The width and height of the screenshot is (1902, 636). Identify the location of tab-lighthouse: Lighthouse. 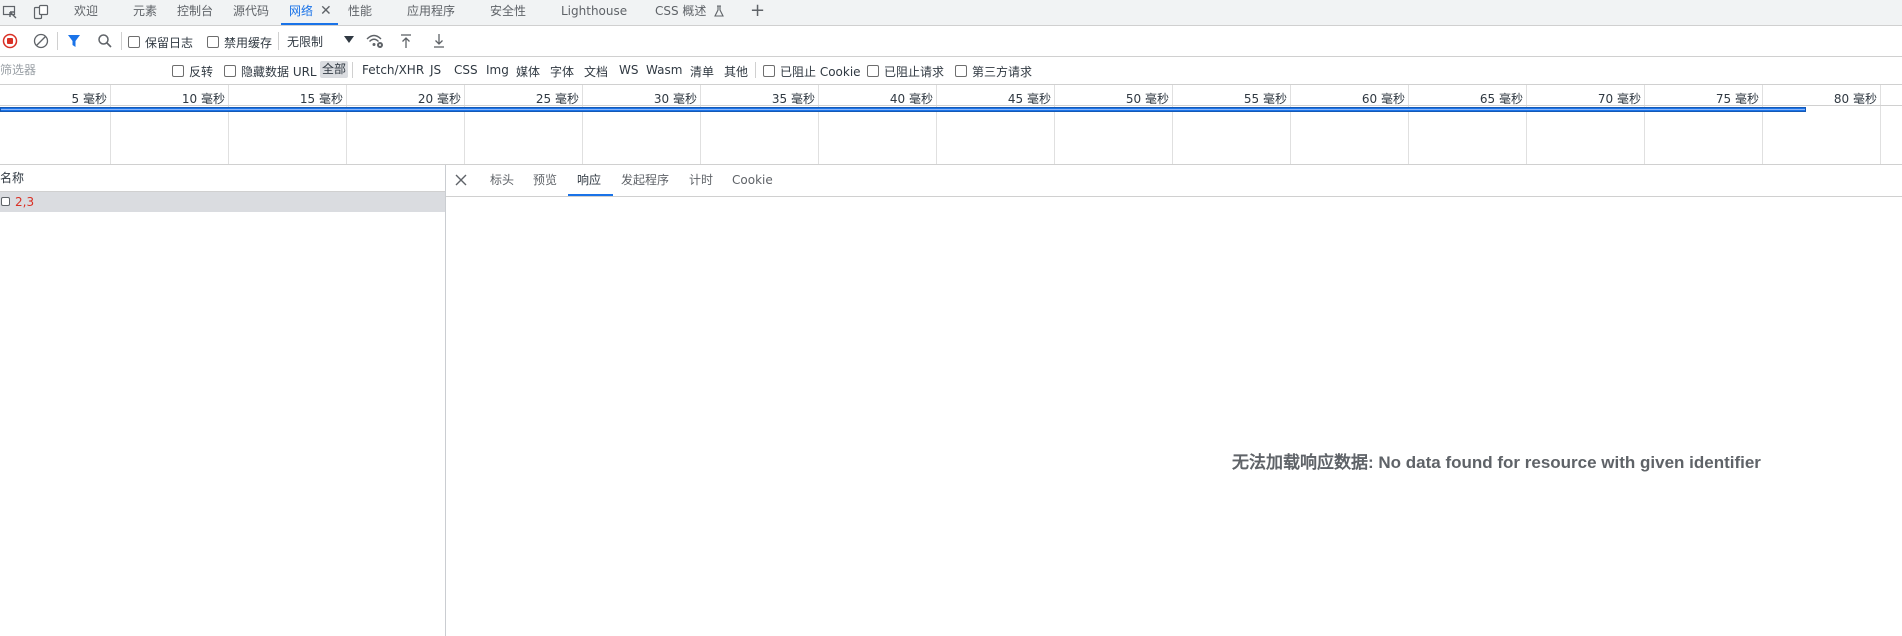
(594, 12).